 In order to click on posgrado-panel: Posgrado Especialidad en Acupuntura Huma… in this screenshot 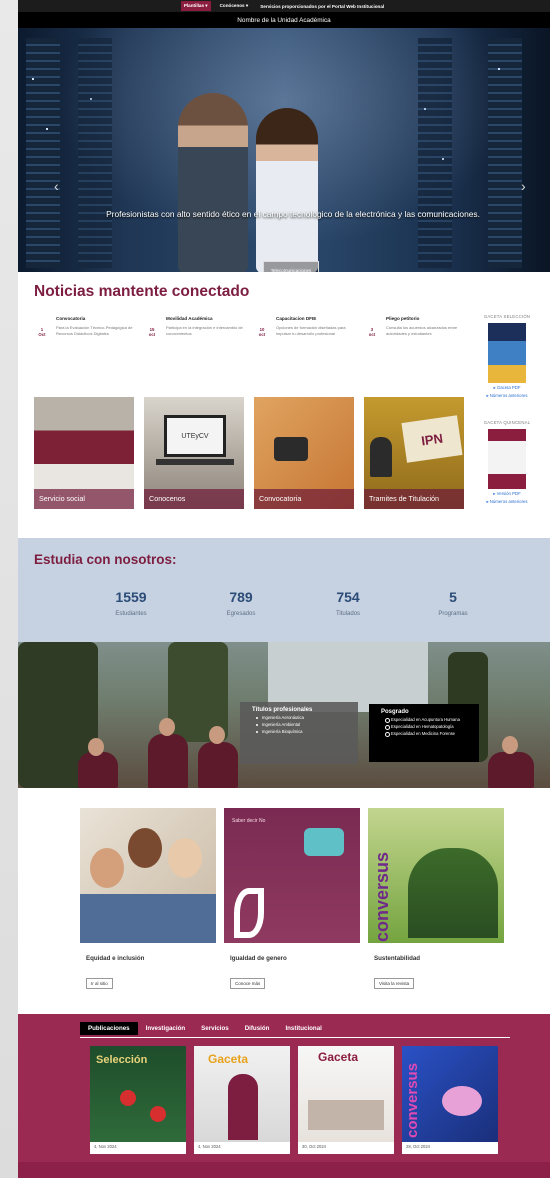, I will do `click(424, 733)`.